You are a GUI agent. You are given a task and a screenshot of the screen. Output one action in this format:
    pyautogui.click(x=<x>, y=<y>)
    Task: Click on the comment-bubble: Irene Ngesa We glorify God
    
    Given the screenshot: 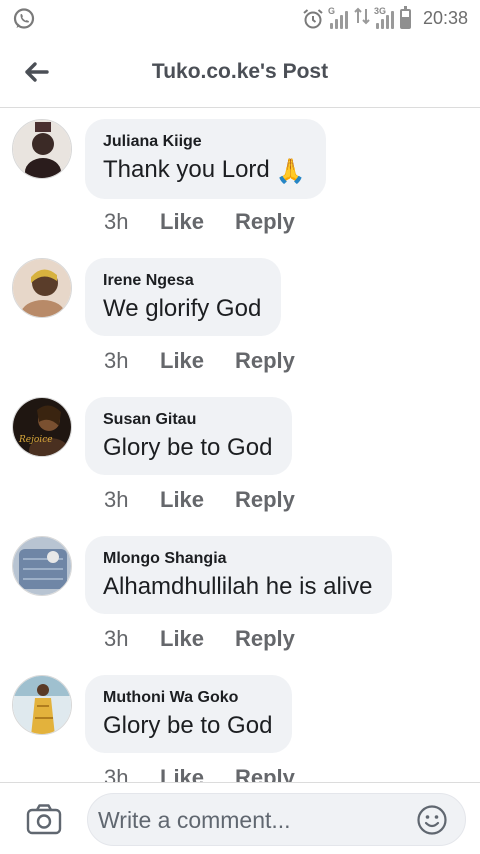 What is the action you would take?
    pyautogui.click(x=183, y=297)
    